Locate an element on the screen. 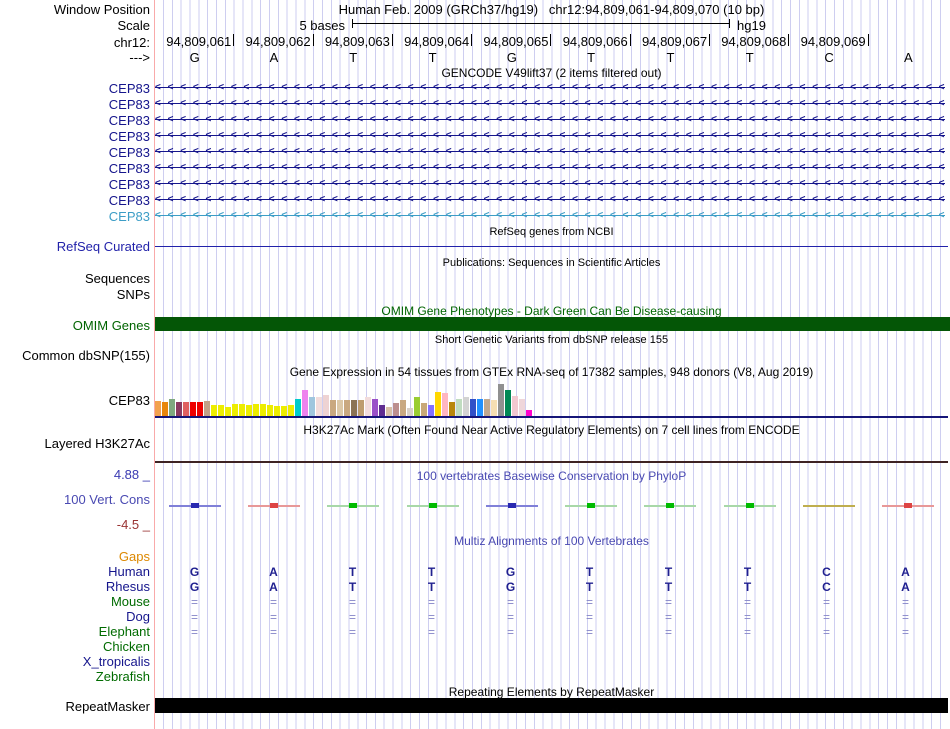  multiz-row: X_tropicalis is located at coordinates (475, 661).